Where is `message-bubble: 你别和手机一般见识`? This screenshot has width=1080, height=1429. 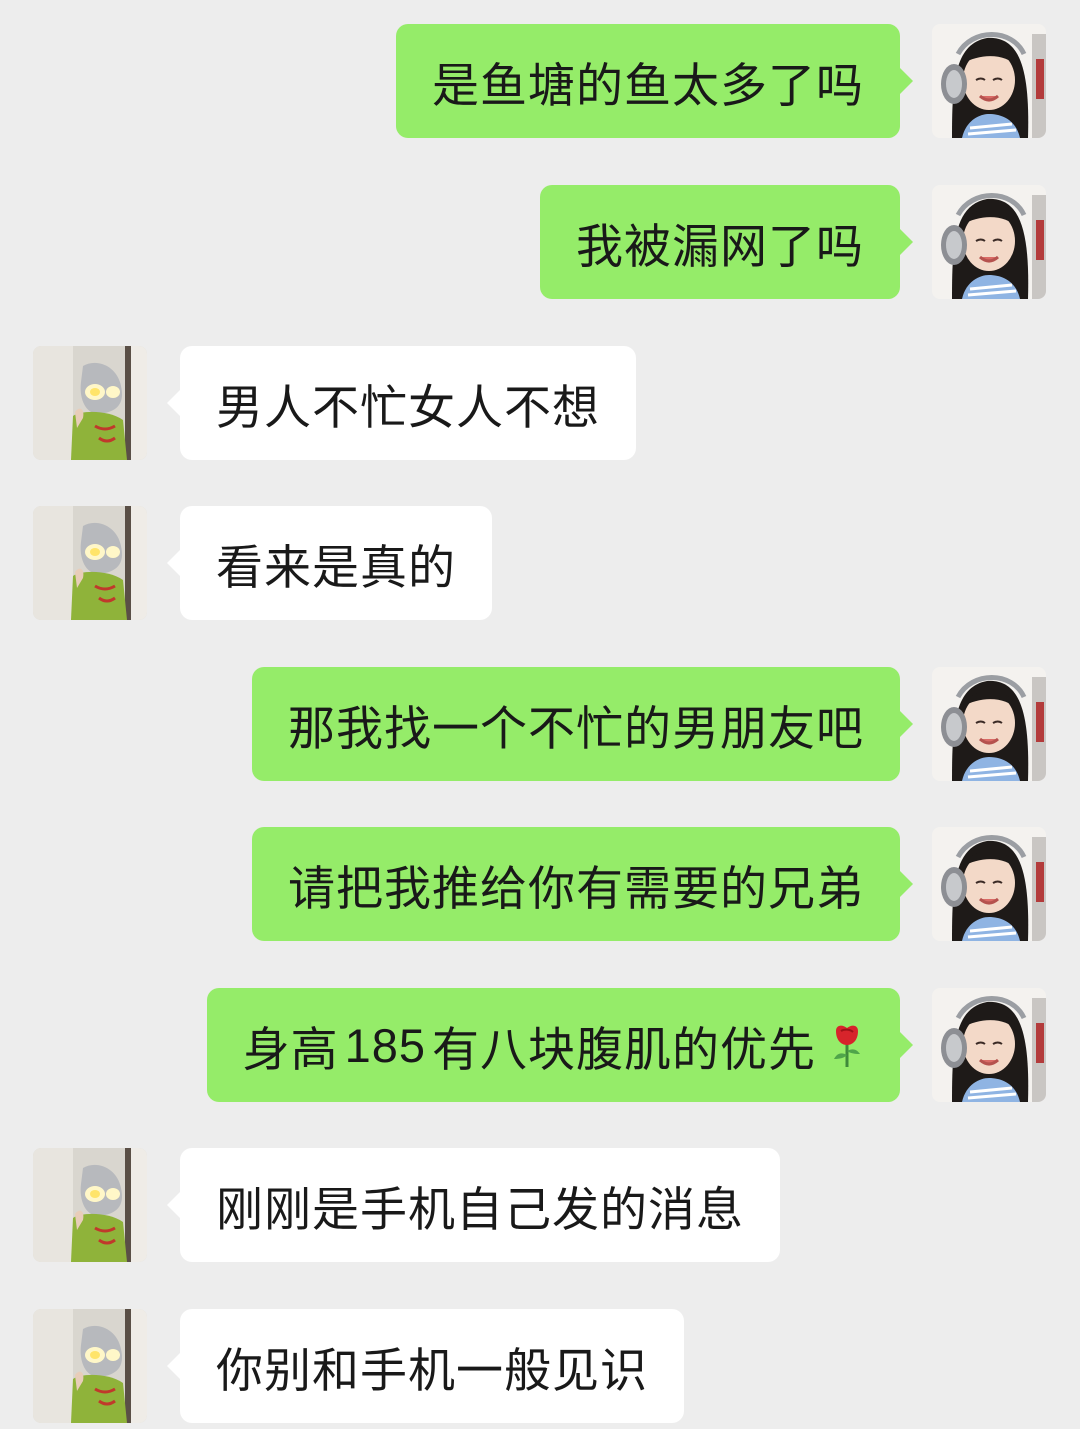 message-bubble: 你别和手机一般见识 is located at coordinates (425, 1366).